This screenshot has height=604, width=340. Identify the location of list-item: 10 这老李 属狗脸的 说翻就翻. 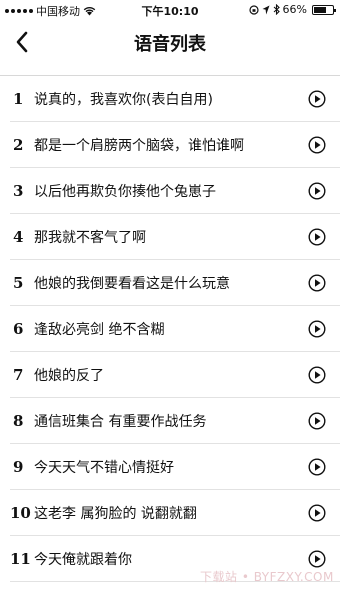
(170, 513).